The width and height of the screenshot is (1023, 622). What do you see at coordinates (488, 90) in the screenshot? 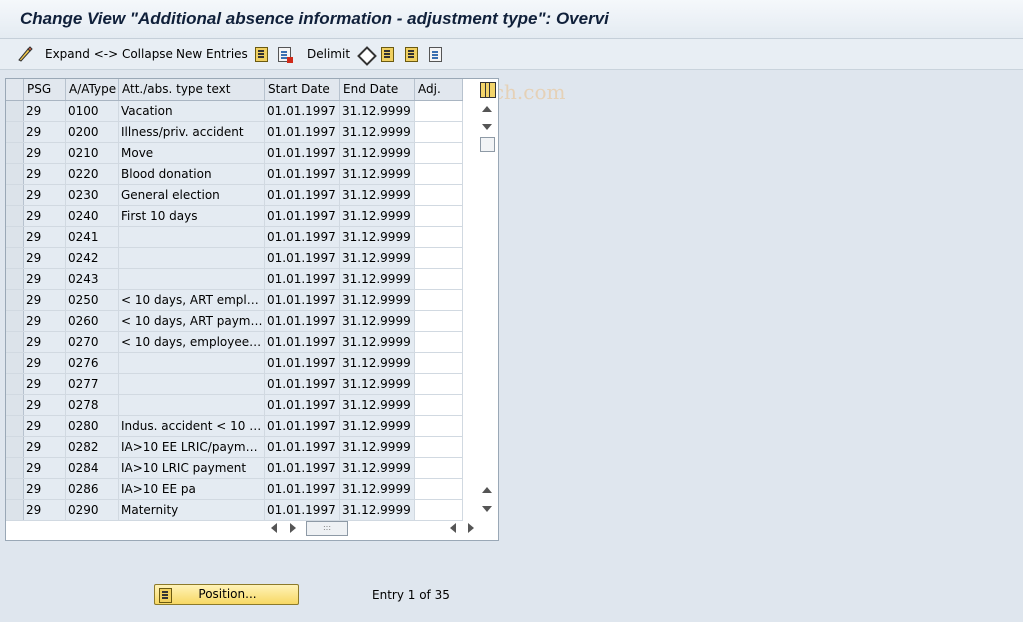
I see `column-configuration-icon` at bounding box center [488, 90].